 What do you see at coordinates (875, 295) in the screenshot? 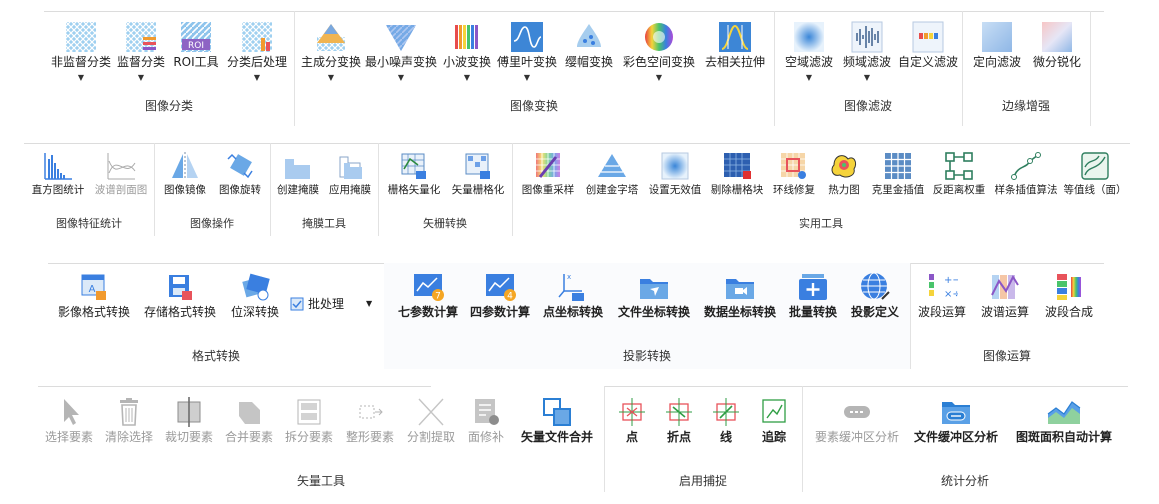
I see `tool-projection-define: 投影定义` at bounding box center [875, 295].